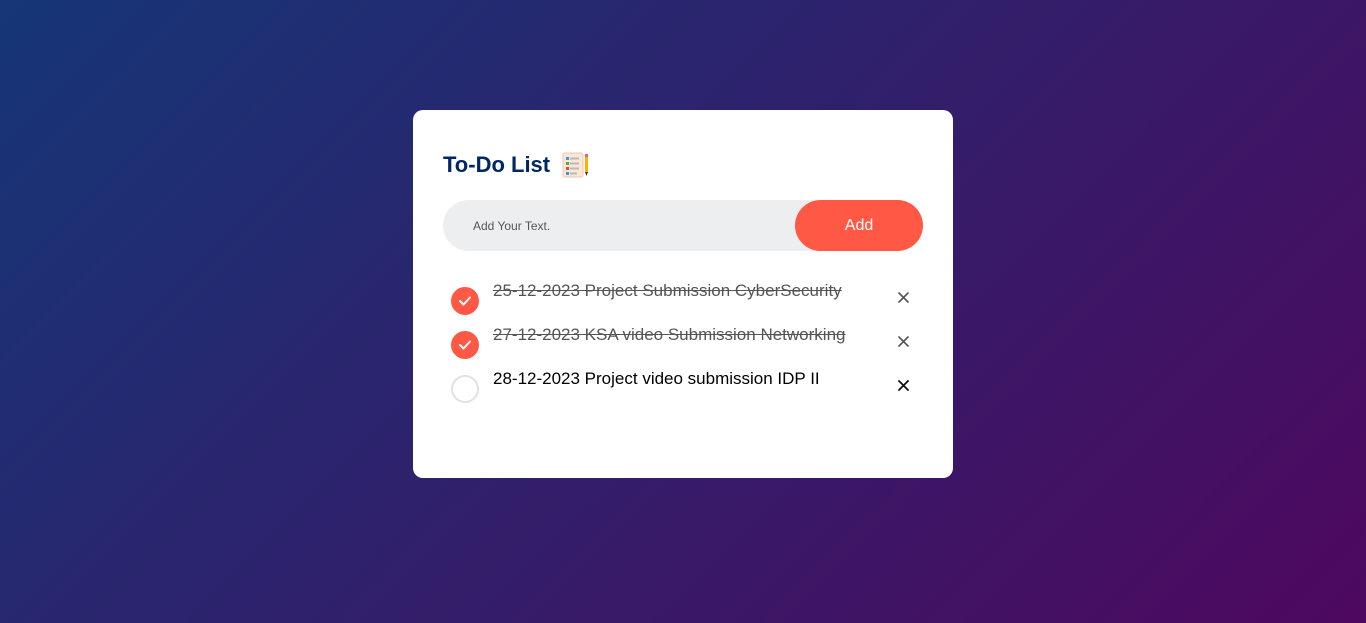 This screenshot has width=1366, height=623. Describe the element at coordinates (619, 225) in the screenshot. I see `task-input` at that location.